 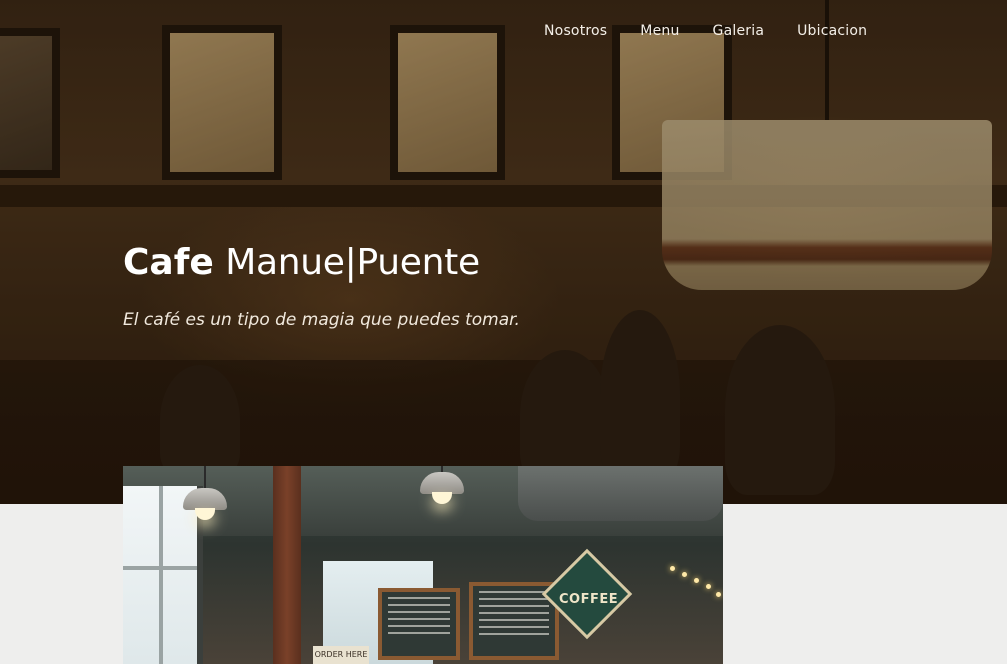 I want to click on site-title-strong: Cafe, so click(x=168, y=262).